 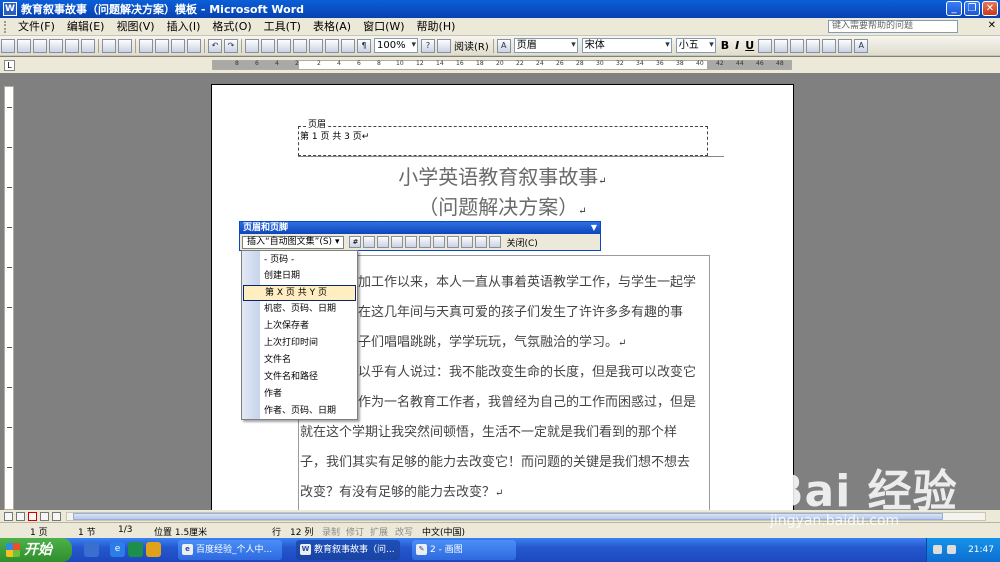 What do you see at coordinates (299, 412) in the screenshot?
I see `autotext-item: 作者、页码、日期` at bounding box center [299, 412].